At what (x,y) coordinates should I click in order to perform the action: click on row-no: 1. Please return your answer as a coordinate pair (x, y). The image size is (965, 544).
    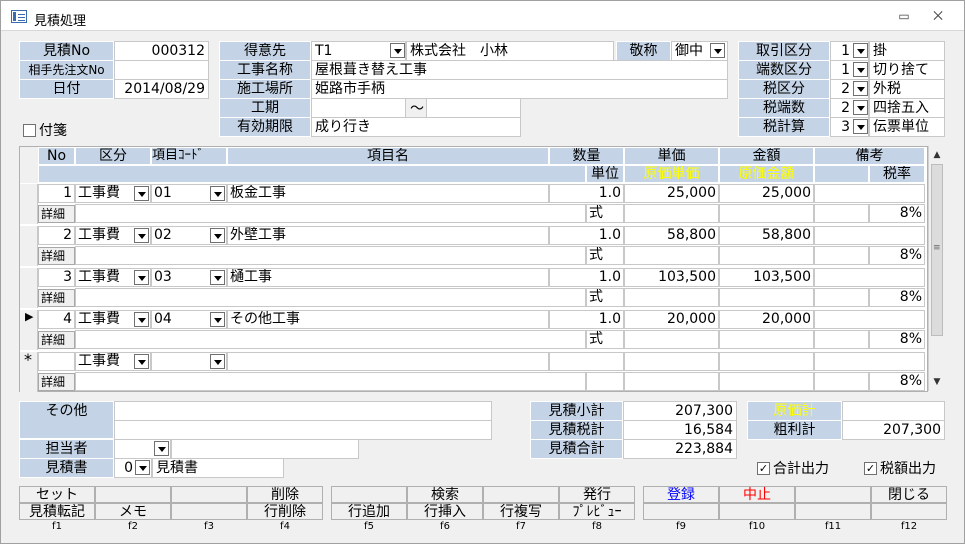
    Looking at the image, I should click on (56, 193).